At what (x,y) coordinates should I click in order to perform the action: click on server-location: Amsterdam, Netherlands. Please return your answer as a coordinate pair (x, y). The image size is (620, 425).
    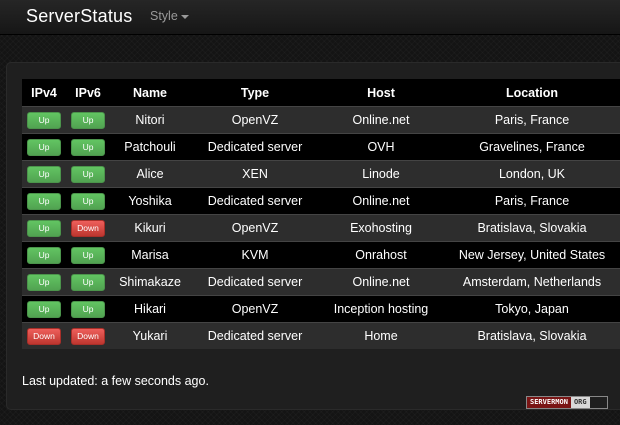
    Looking at the image, I should click on (531, 282).